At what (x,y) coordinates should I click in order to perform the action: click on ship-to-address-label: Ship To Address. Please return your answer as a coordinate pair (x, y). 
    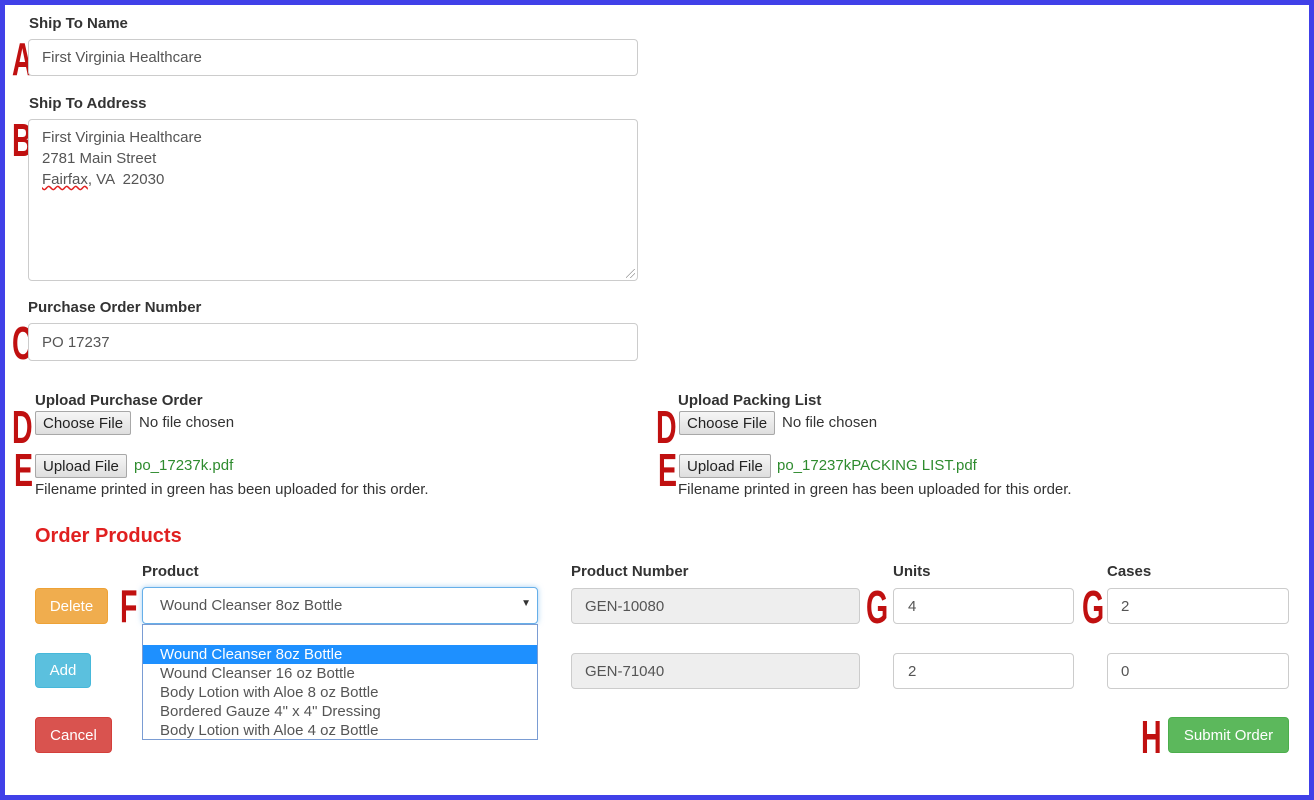
    Looking at the image, I should click on (88, 103).